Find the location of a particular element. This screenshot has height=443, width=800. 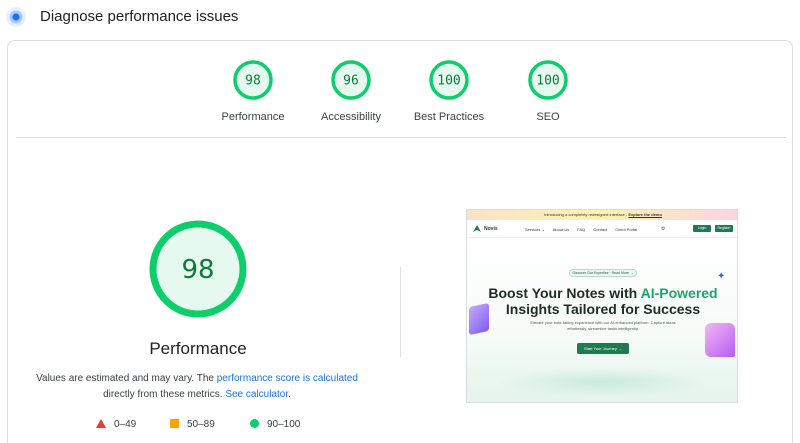

note-text: Values are estimated and may vary. The is located at coordinates (126, 378).